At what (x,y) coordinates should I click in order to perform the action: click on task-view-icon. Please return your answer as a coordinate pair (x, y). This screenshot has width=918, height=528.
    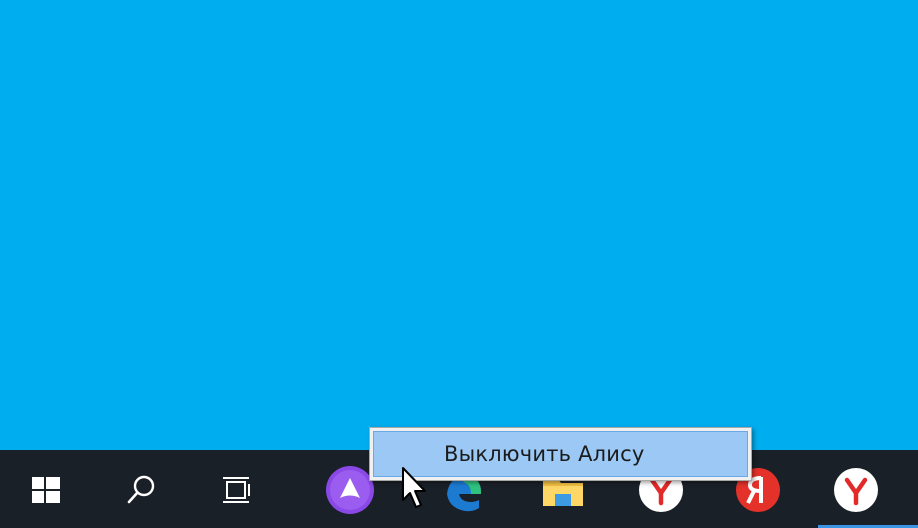
    Looking at the image, I should click on (236, 490).